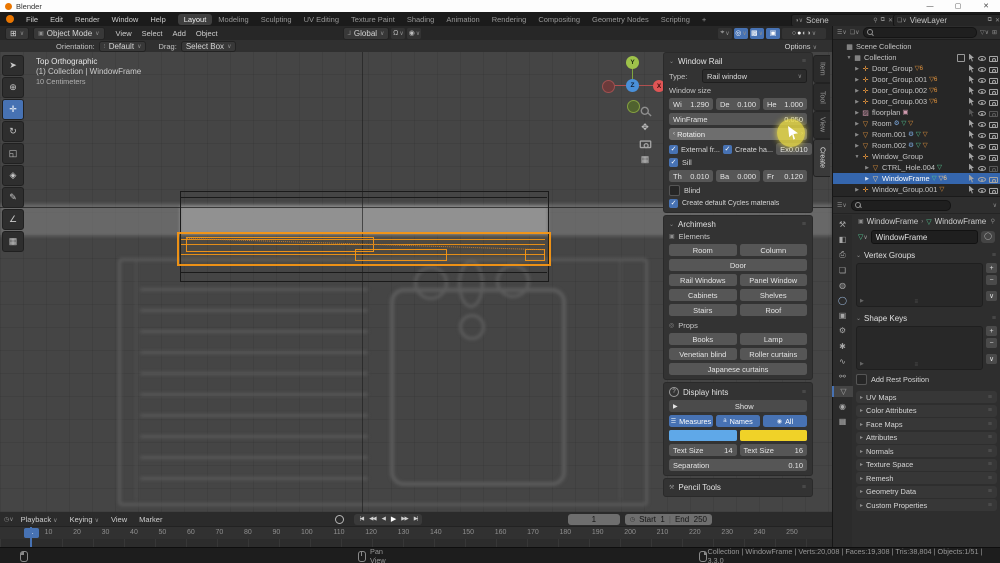 The width and height of the screenshot is (1000, 563). Describe the element at coordinates (855, 32) in the screenshot. I see `outliner-display-mode-icon: ❏∨` at that location.